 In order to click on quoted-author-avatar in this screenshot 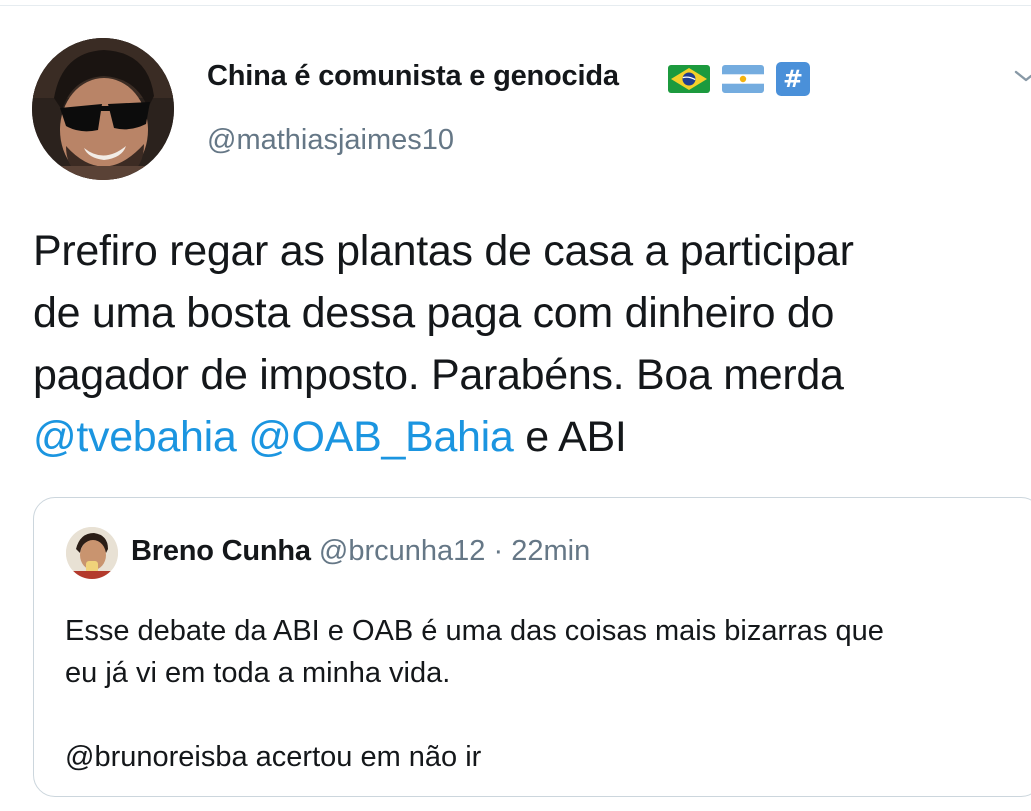, I will do `click(92, 553)`.